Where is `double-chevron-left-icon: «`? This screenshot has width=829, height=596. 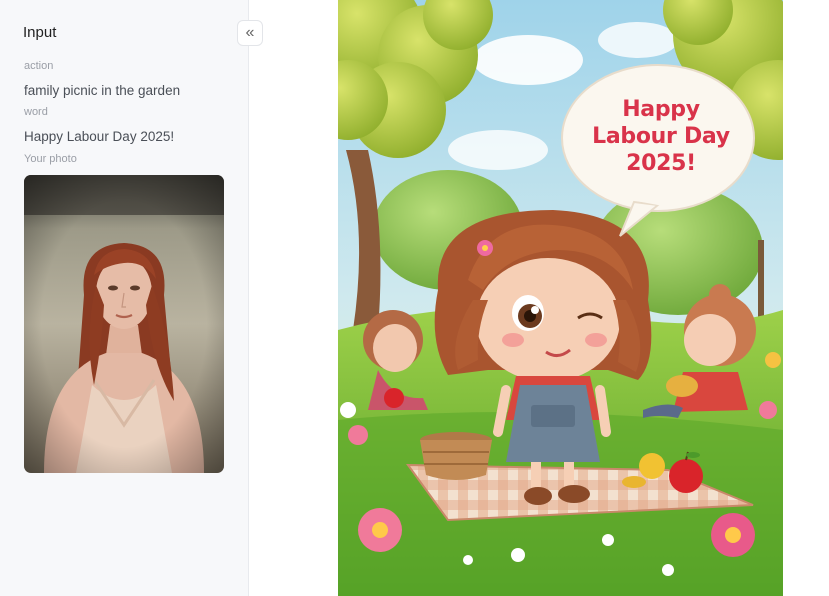
double-chevron-left-icon: « is located at coordinates (250, 32).